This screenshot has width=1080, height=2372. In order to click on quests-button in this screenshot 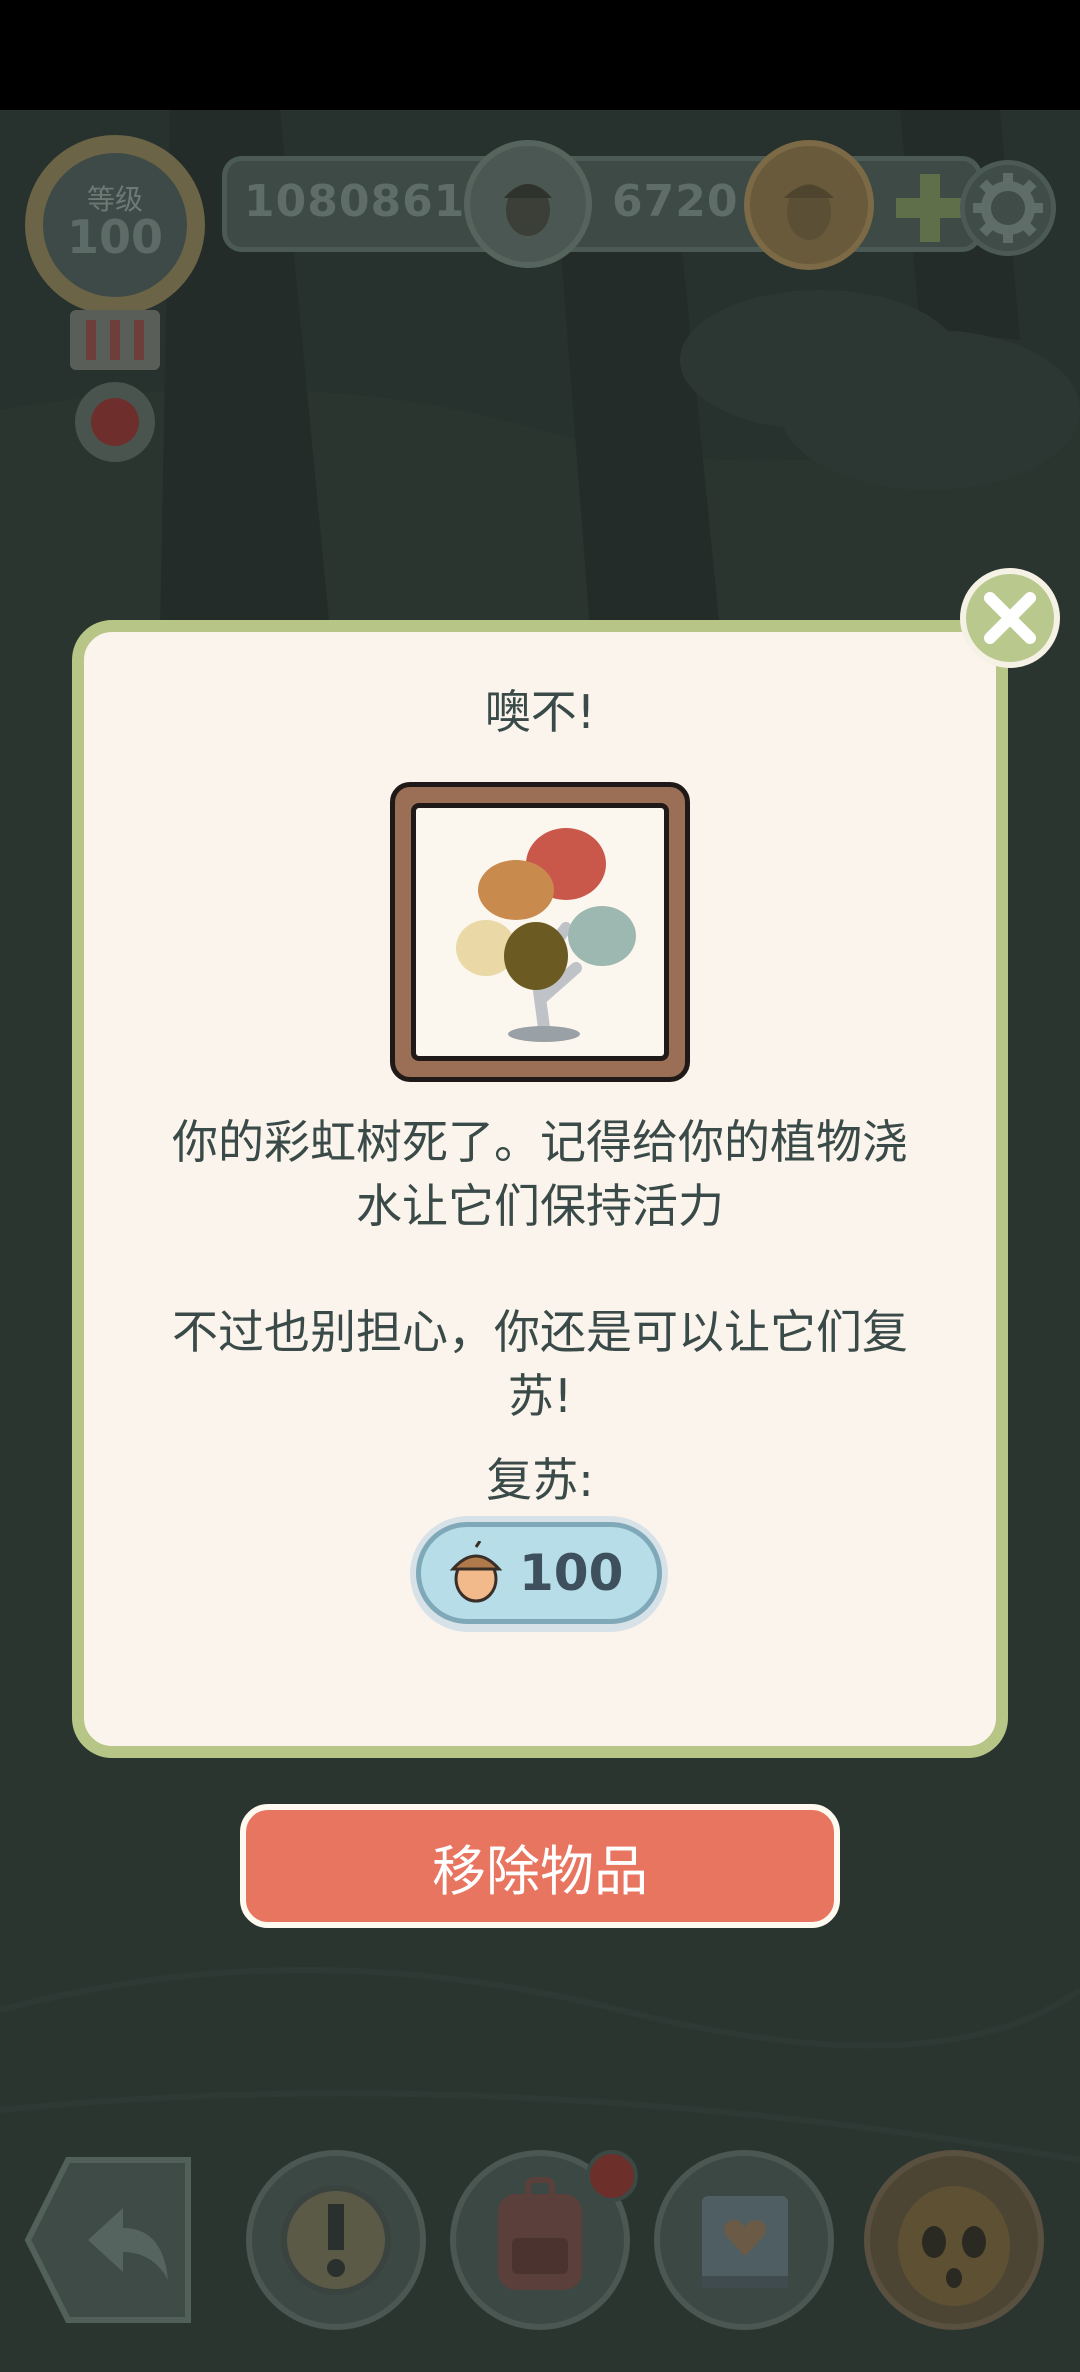, I will do `click(336, 2240)`.